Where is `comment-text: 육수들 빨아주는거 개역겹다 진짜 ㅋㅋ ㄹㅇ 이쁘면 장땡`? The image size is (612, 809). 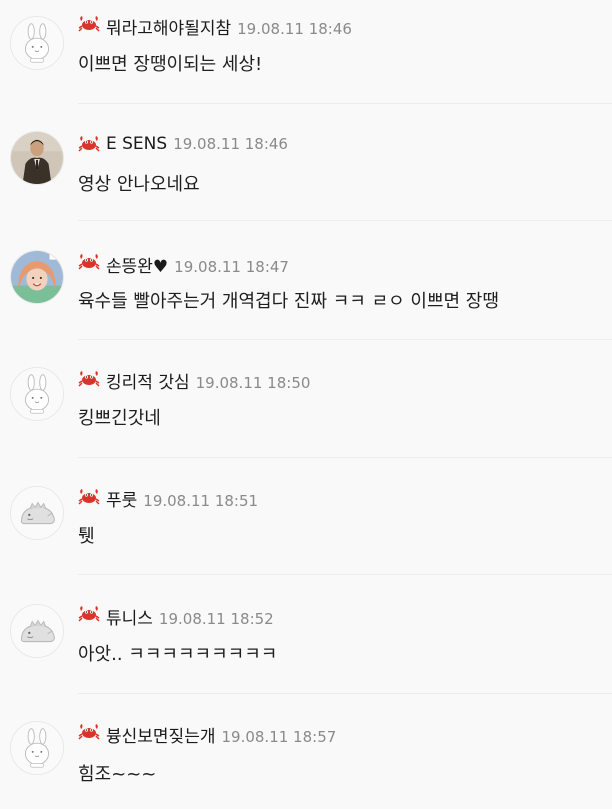 comment-text: 육수들 빨아주는거 개역겹다 진짜 ㅋㅋ ㄹㅇ 이쁘면 장땡 is located at coordinates (288, 301).